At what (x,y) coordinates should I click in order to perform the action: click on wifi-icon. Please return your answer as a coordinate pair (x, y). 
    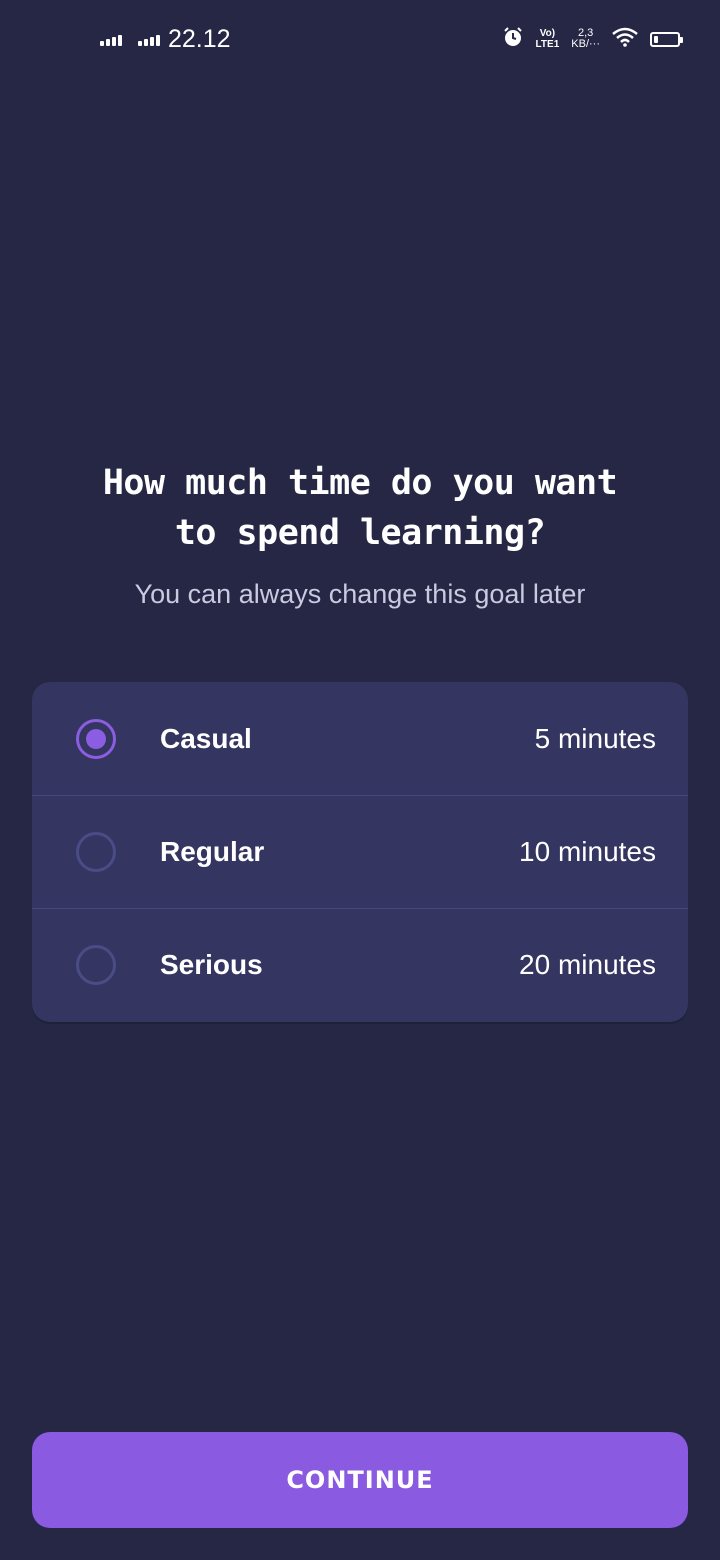
    Looking at the image, I should click on (625, 39).